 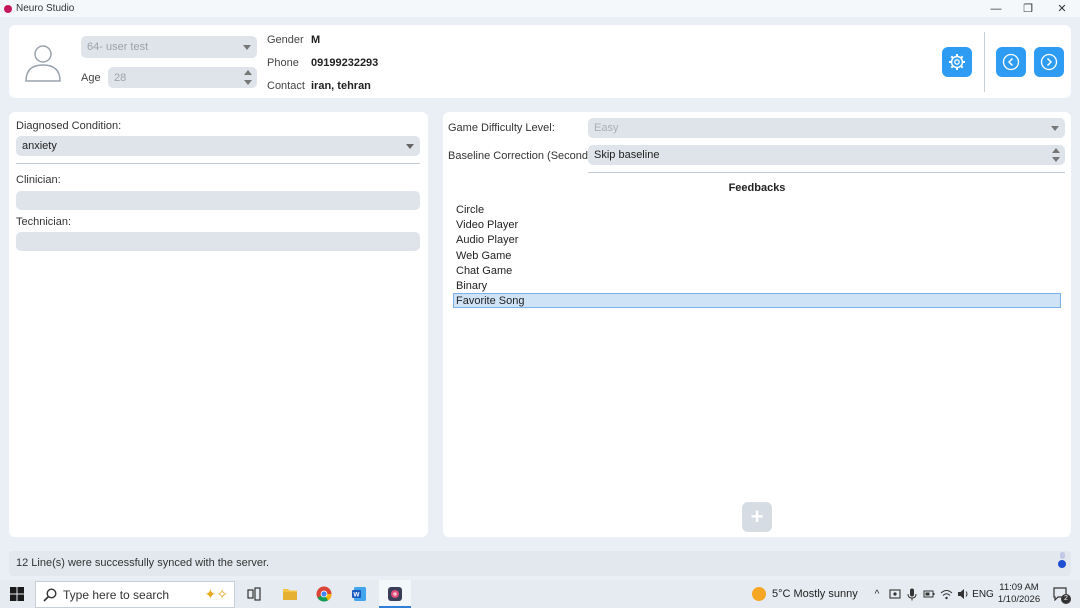 What do you see at coordinates (757, 270) in the screenshot?
I see `feedback-list-item: Chat Game` at bounding box center [757, 270].